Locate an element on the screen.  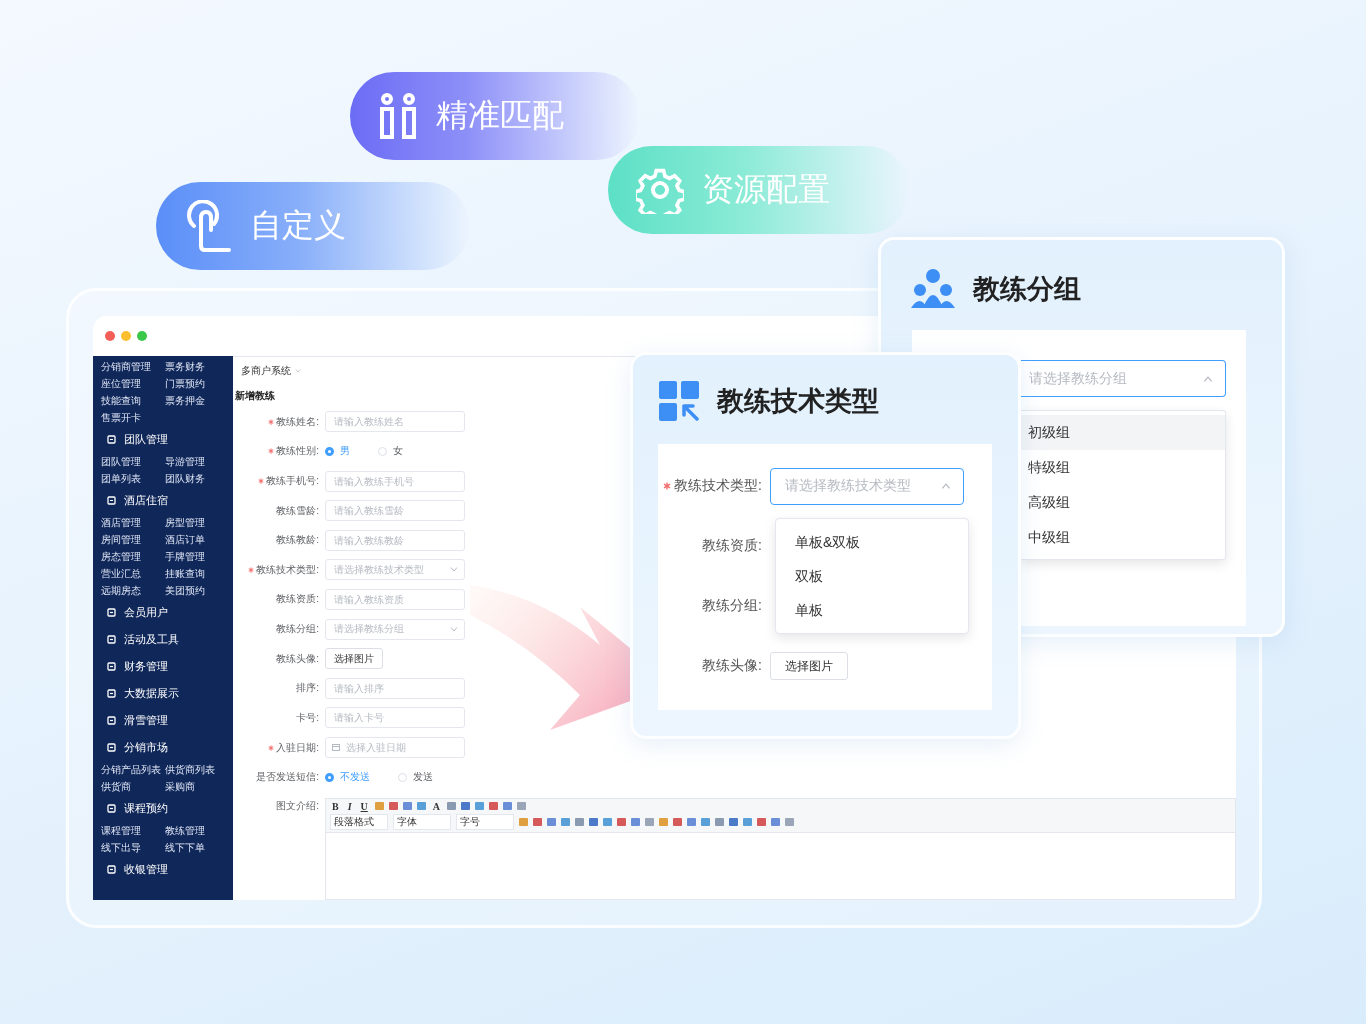
sidebar-group: 活动及工具 is located at coordinates (151, 639).